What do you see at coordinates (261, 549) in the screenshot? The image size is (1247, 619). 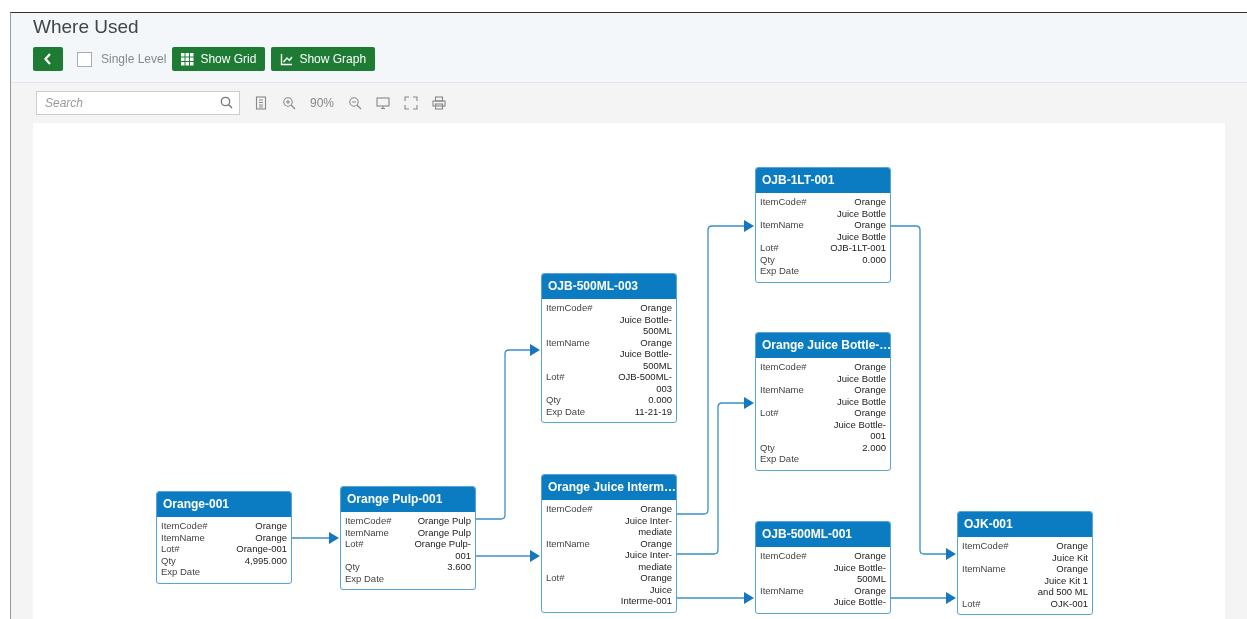 I see `field-value: Orange-001` at bounding box center [261, 549].